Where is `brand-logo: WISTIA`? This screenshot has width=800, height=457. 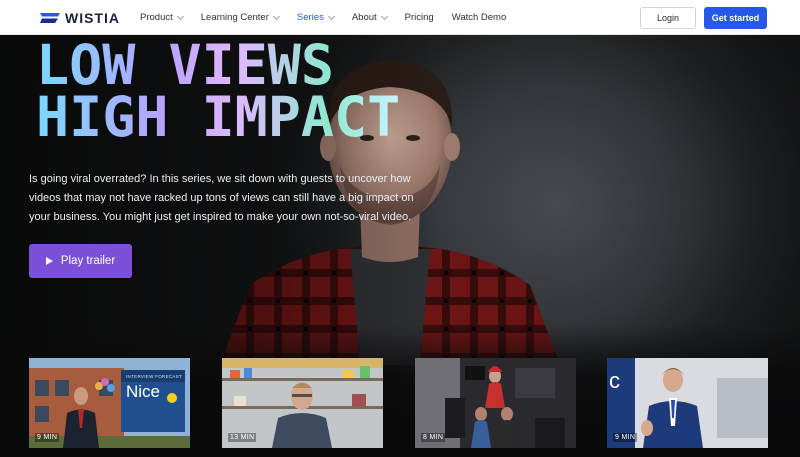 brand-logo: WISTIA is located at coordinates (80, 18).